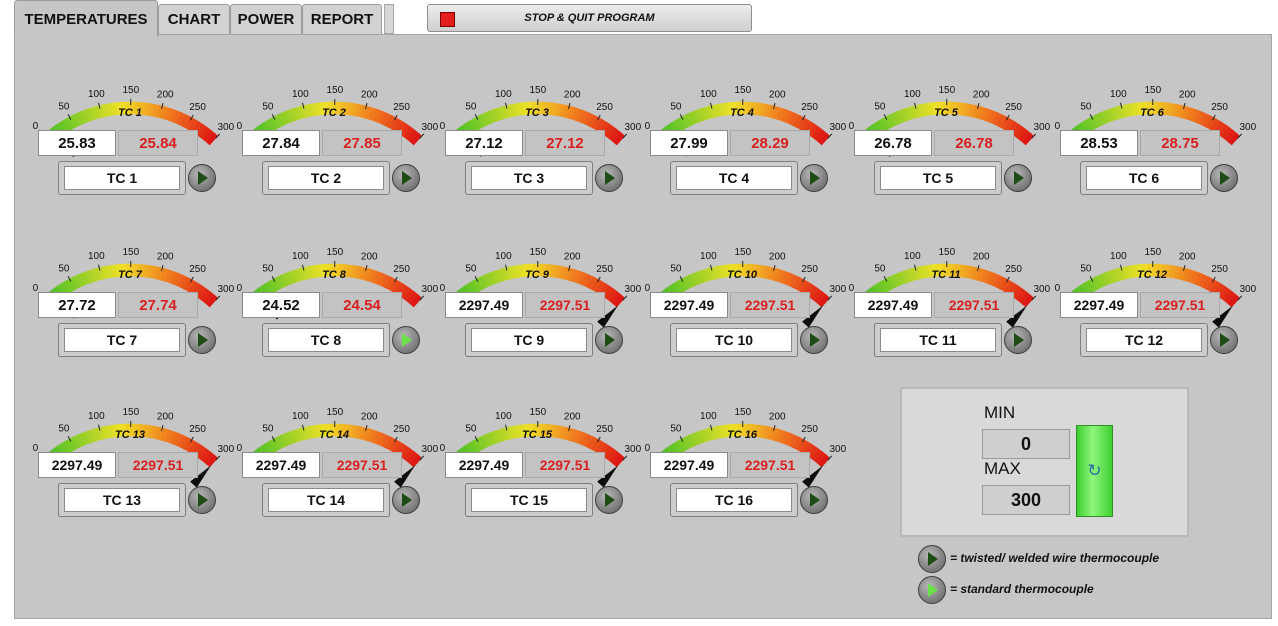 The width and height of the screenshot is (1278, 626). What do you see at coordinates (122, 178) in the screenshot?
I see `thermocouple-name-button: TC 1` at bounding box center [122, 178].